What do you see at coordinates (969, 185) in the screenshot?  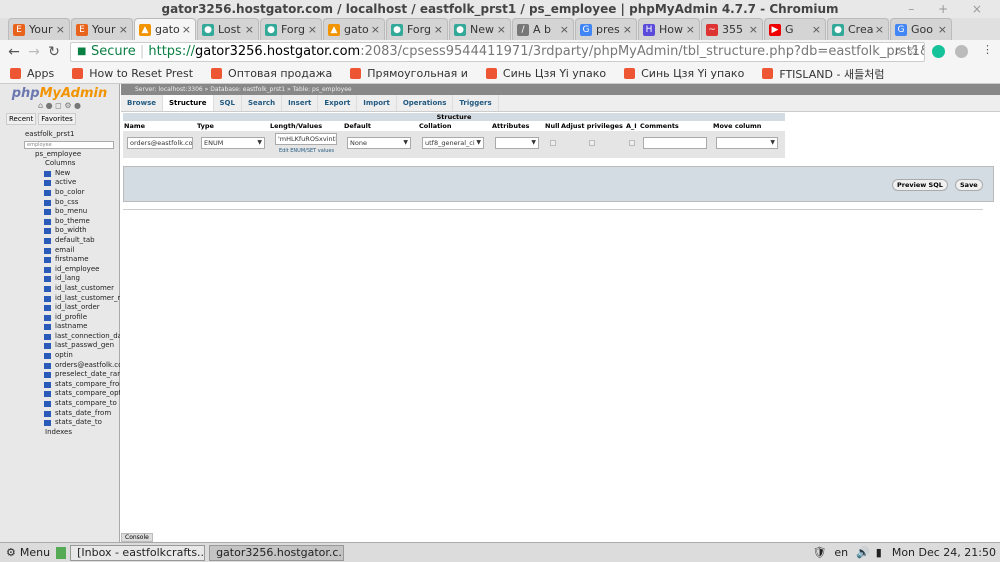 I see `save-button: Save` at bounding box center [969, 185].